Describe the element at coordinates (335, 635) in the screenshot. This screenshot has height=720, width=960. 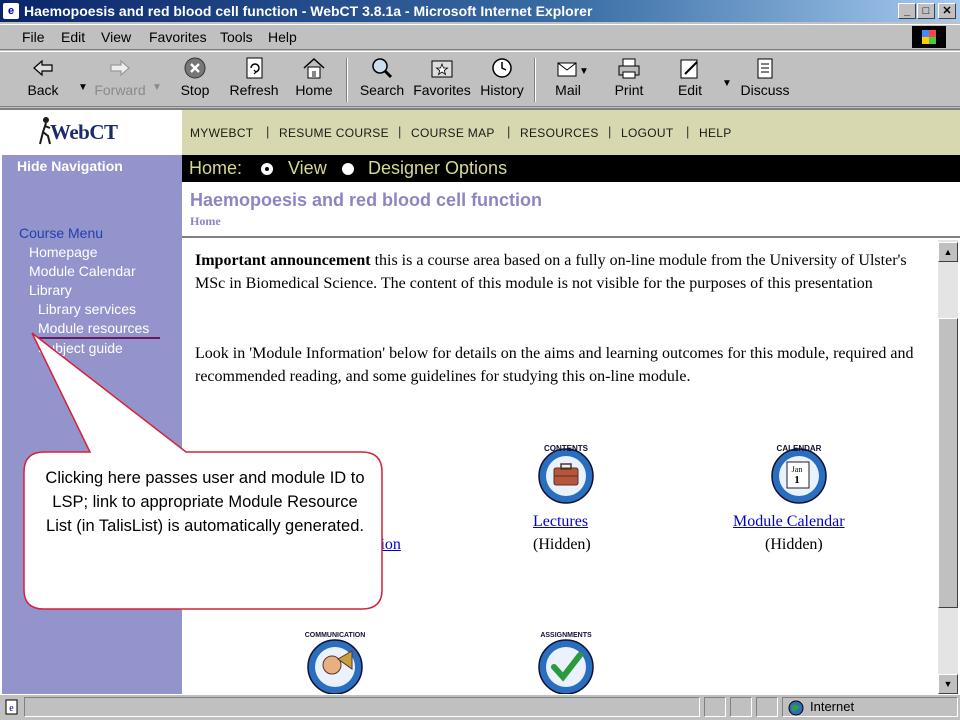
I see `communication-icon-label: COMMUNICATION` at that location.